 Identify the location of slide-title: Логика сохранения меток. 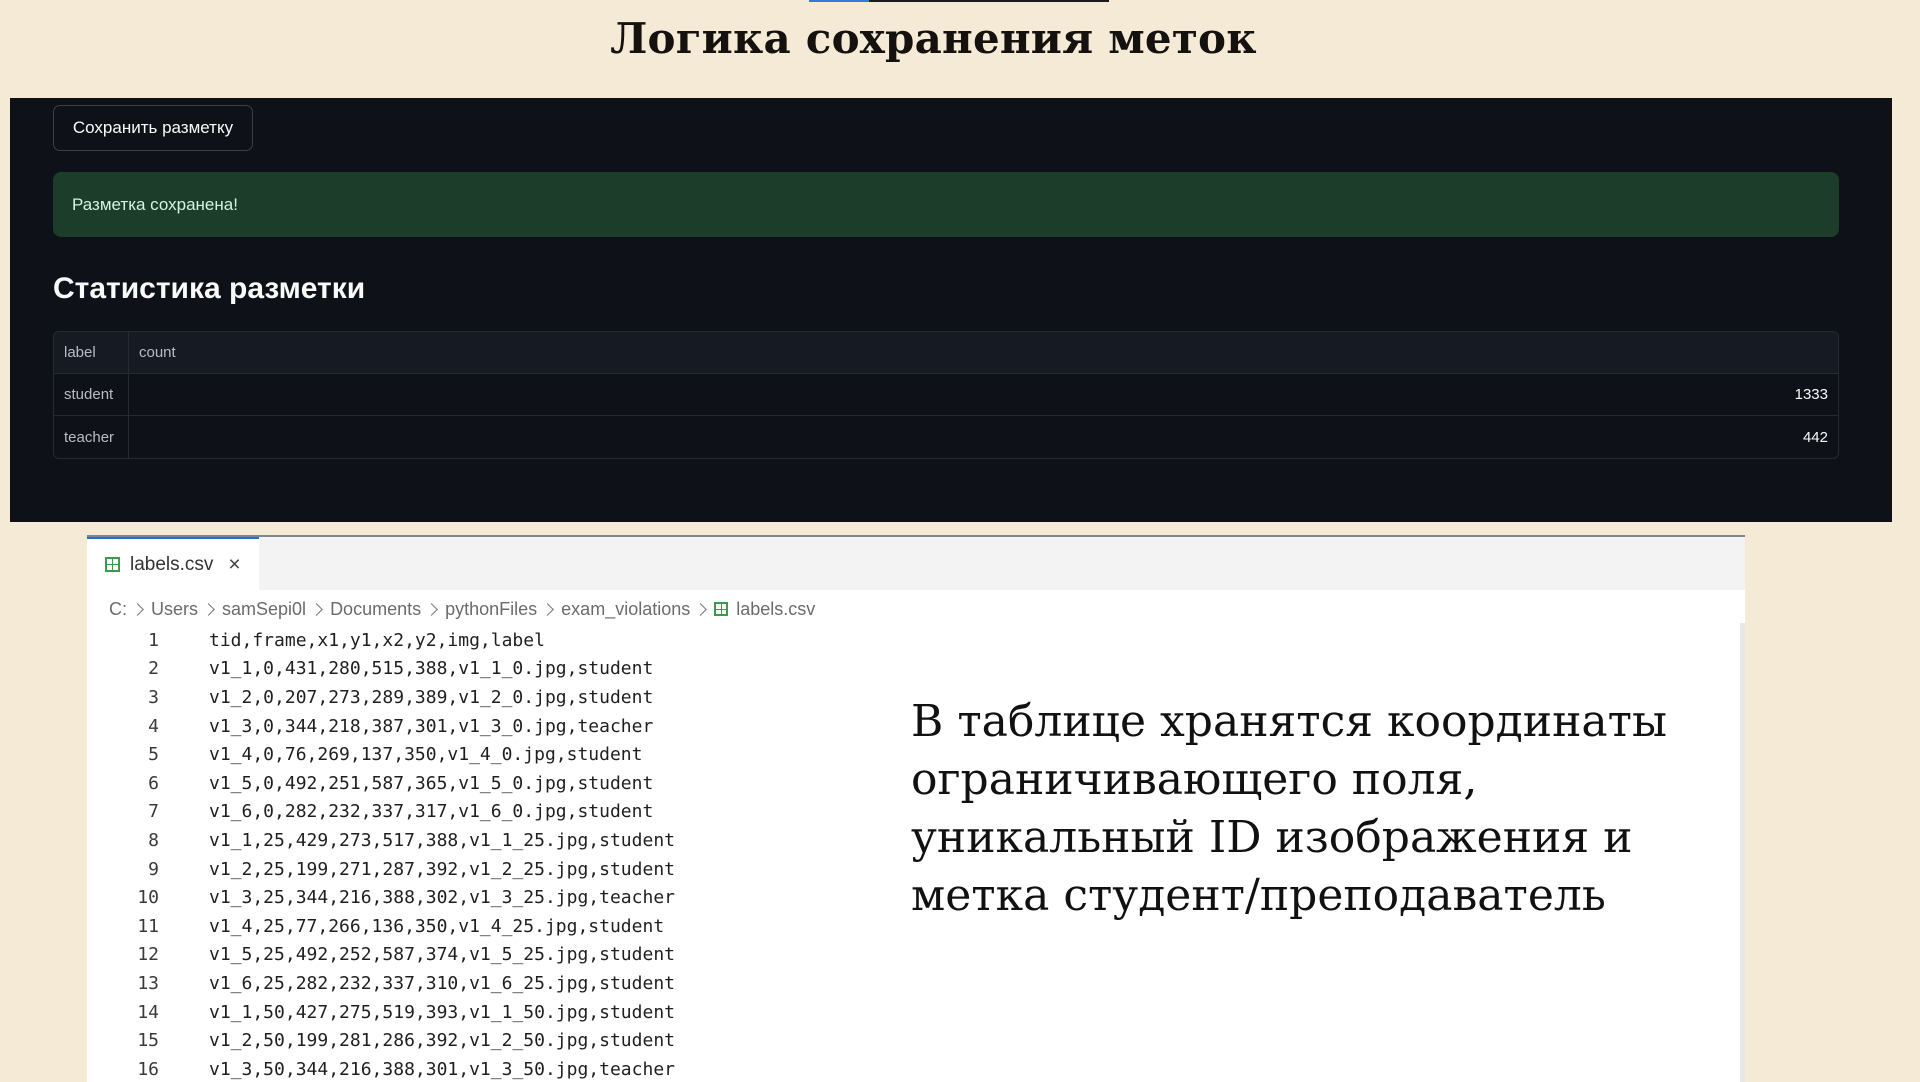
(933, 38).